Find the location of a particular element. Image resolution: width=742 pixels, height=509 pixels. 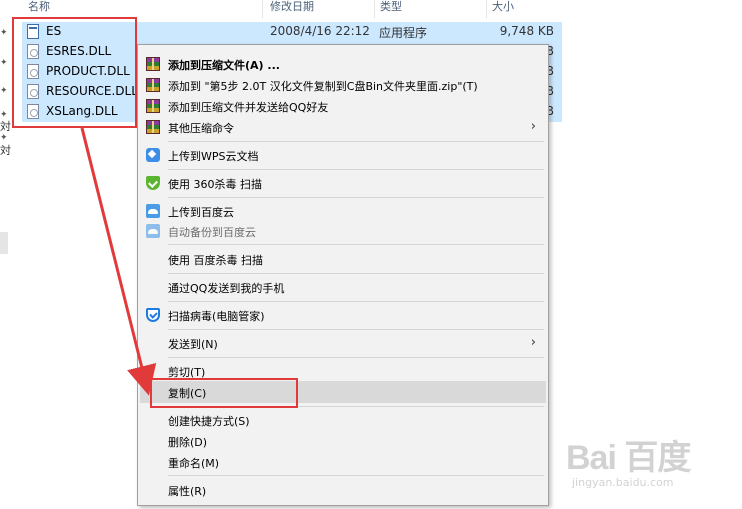

menu-item-label: 发送到(N) is located at coordinates (193, 344).